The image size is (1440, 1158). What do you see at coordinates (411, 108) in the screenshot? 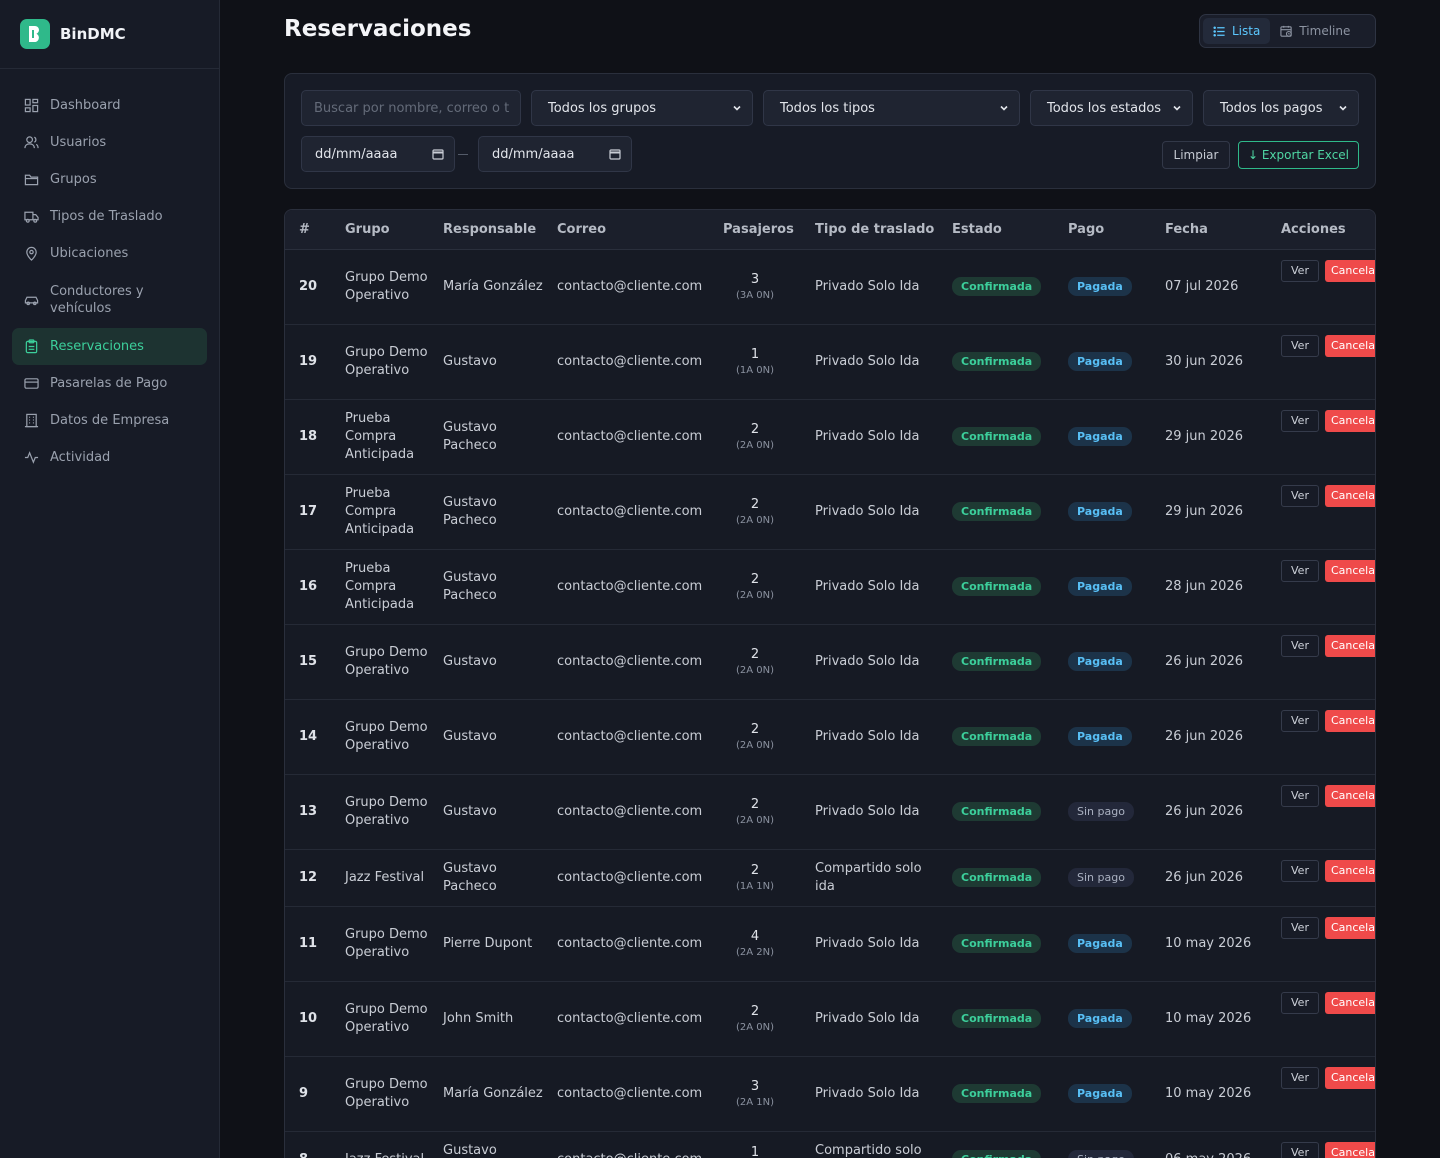
I see `search-input: Buscar por nombre, correo o t` at bounding box center [411, 108].